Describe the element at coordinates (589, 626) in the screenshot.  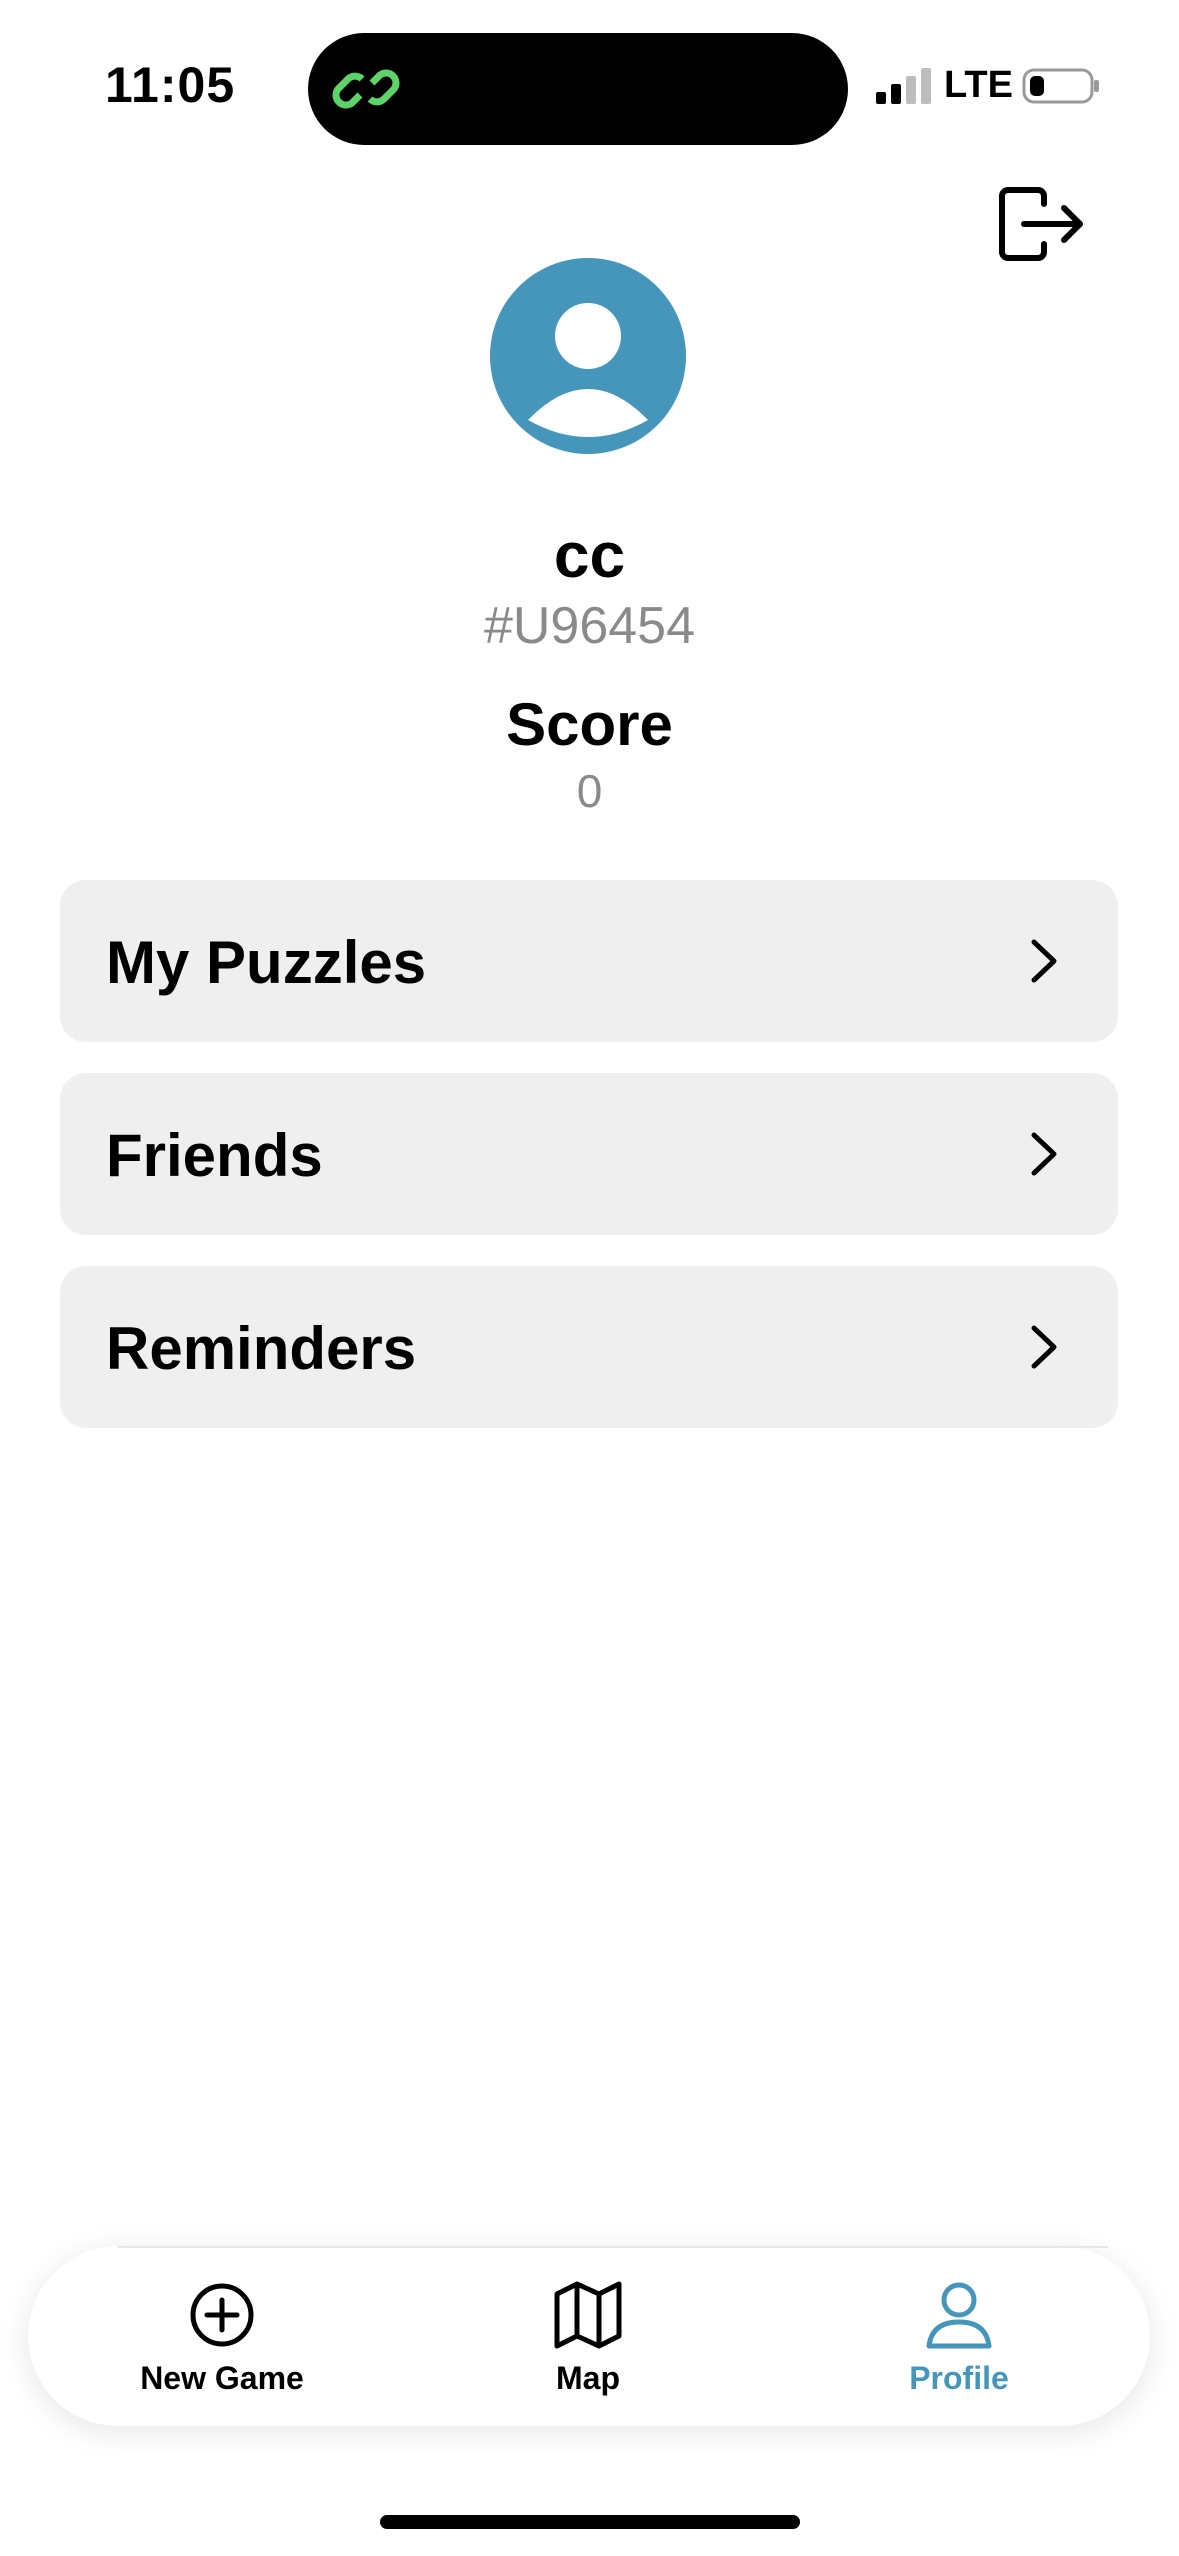
I see `user-id: #U96454` at that location.